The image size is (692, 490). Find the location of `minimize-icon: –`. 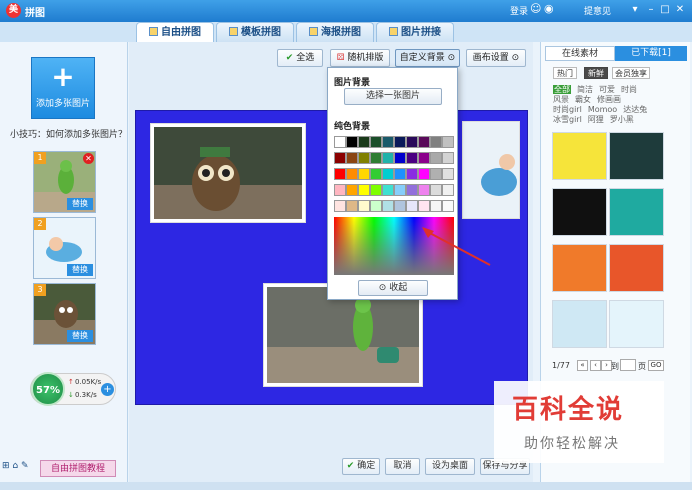

minimize-icon: – is located at coordinates (651, 10).